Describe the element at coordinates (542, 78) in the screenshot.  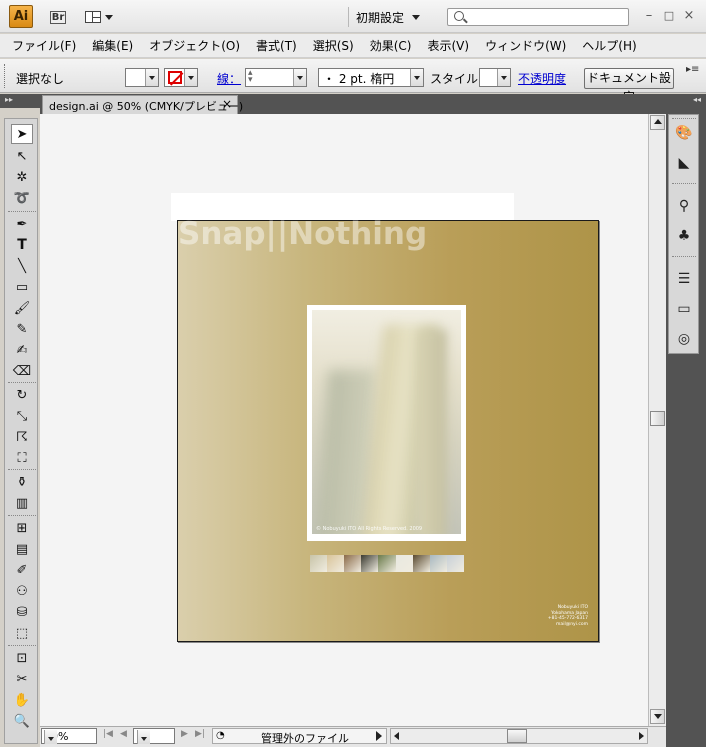
I see `opacity-link: 不透明度` at that location.